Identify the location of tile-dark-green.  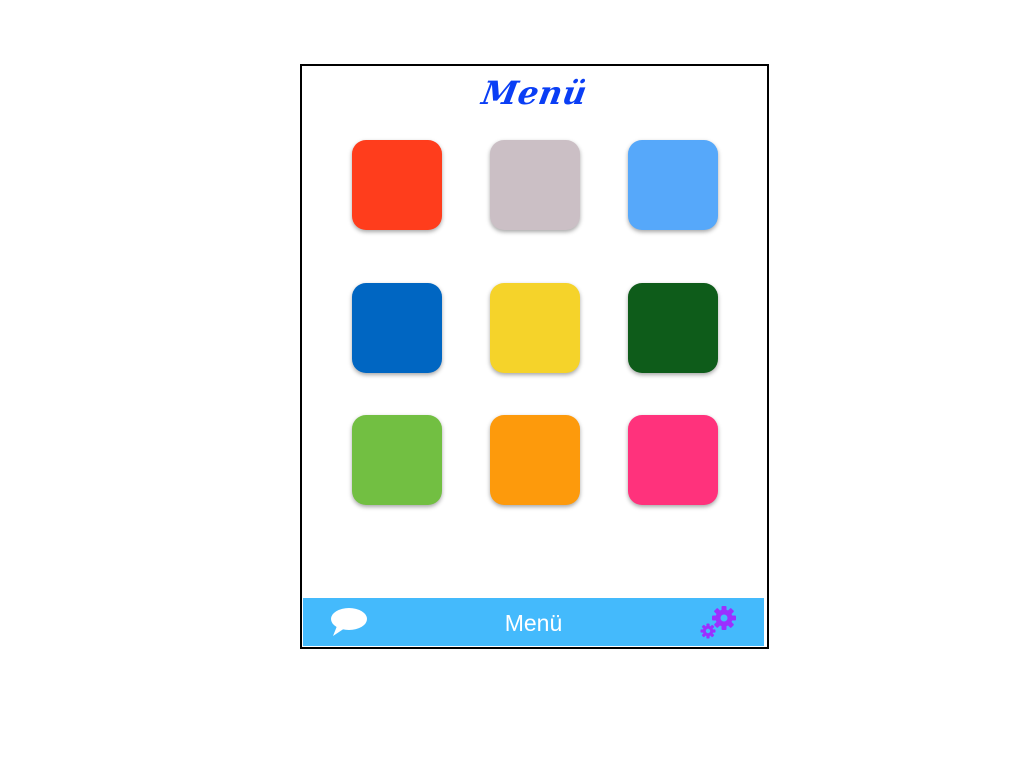
(673, 328).